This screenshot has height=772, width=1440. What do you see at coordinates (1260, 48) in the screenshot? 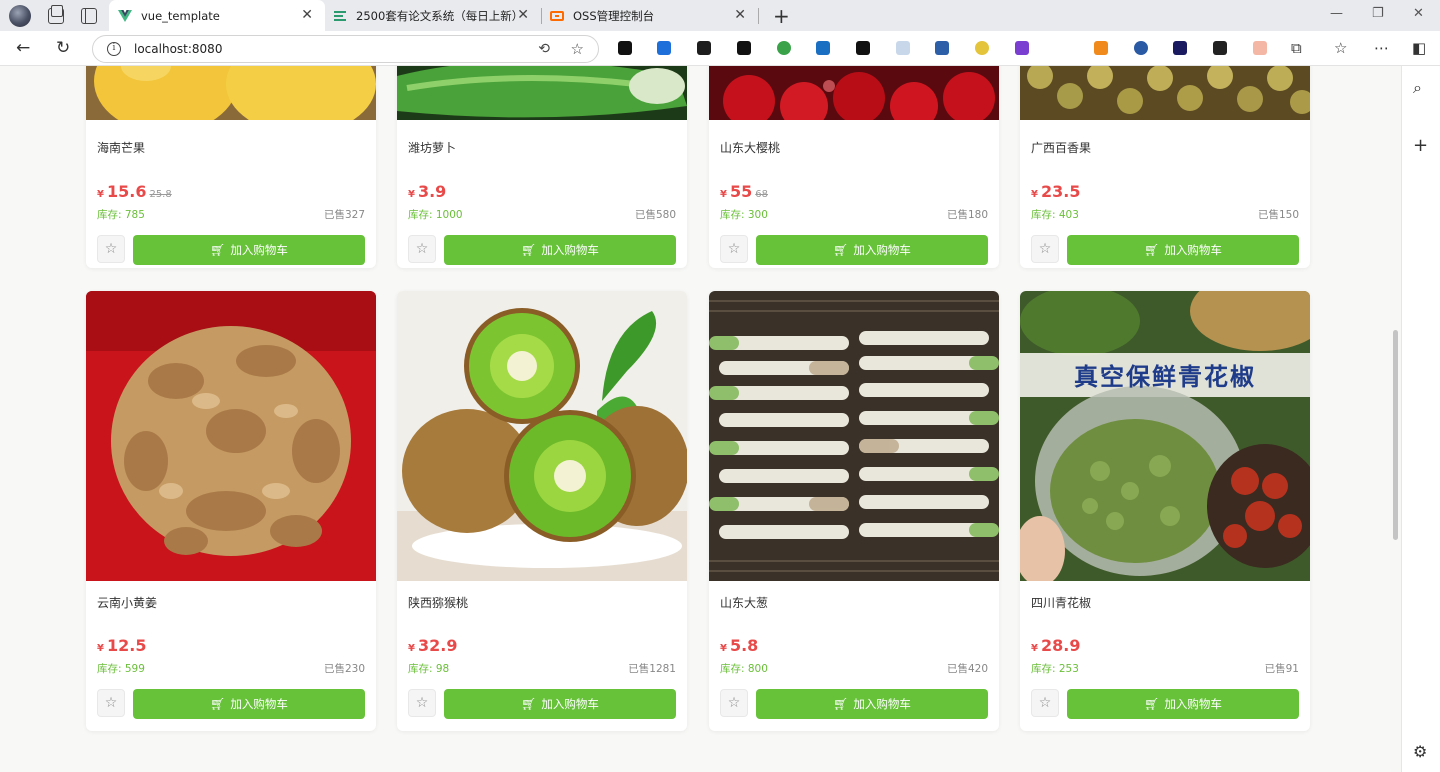
I see `extension-pink-icon` at bounding box center [1260, 48].